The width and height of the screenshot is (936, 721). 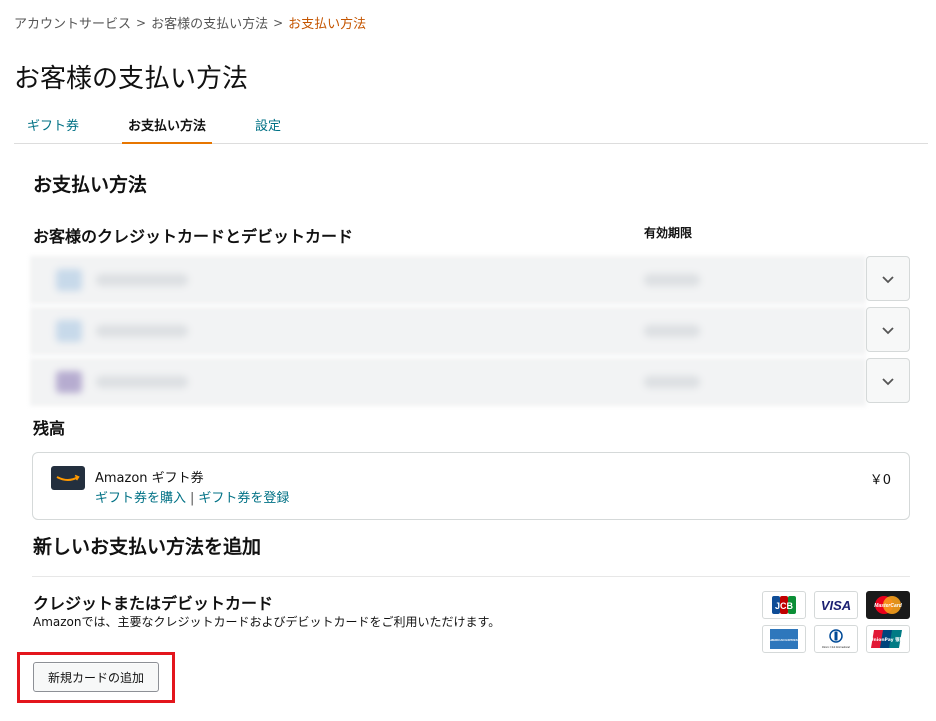 I want to click on cards-heading: お客様のクレジットカードとデビットカード, so click(x=193, y=236).